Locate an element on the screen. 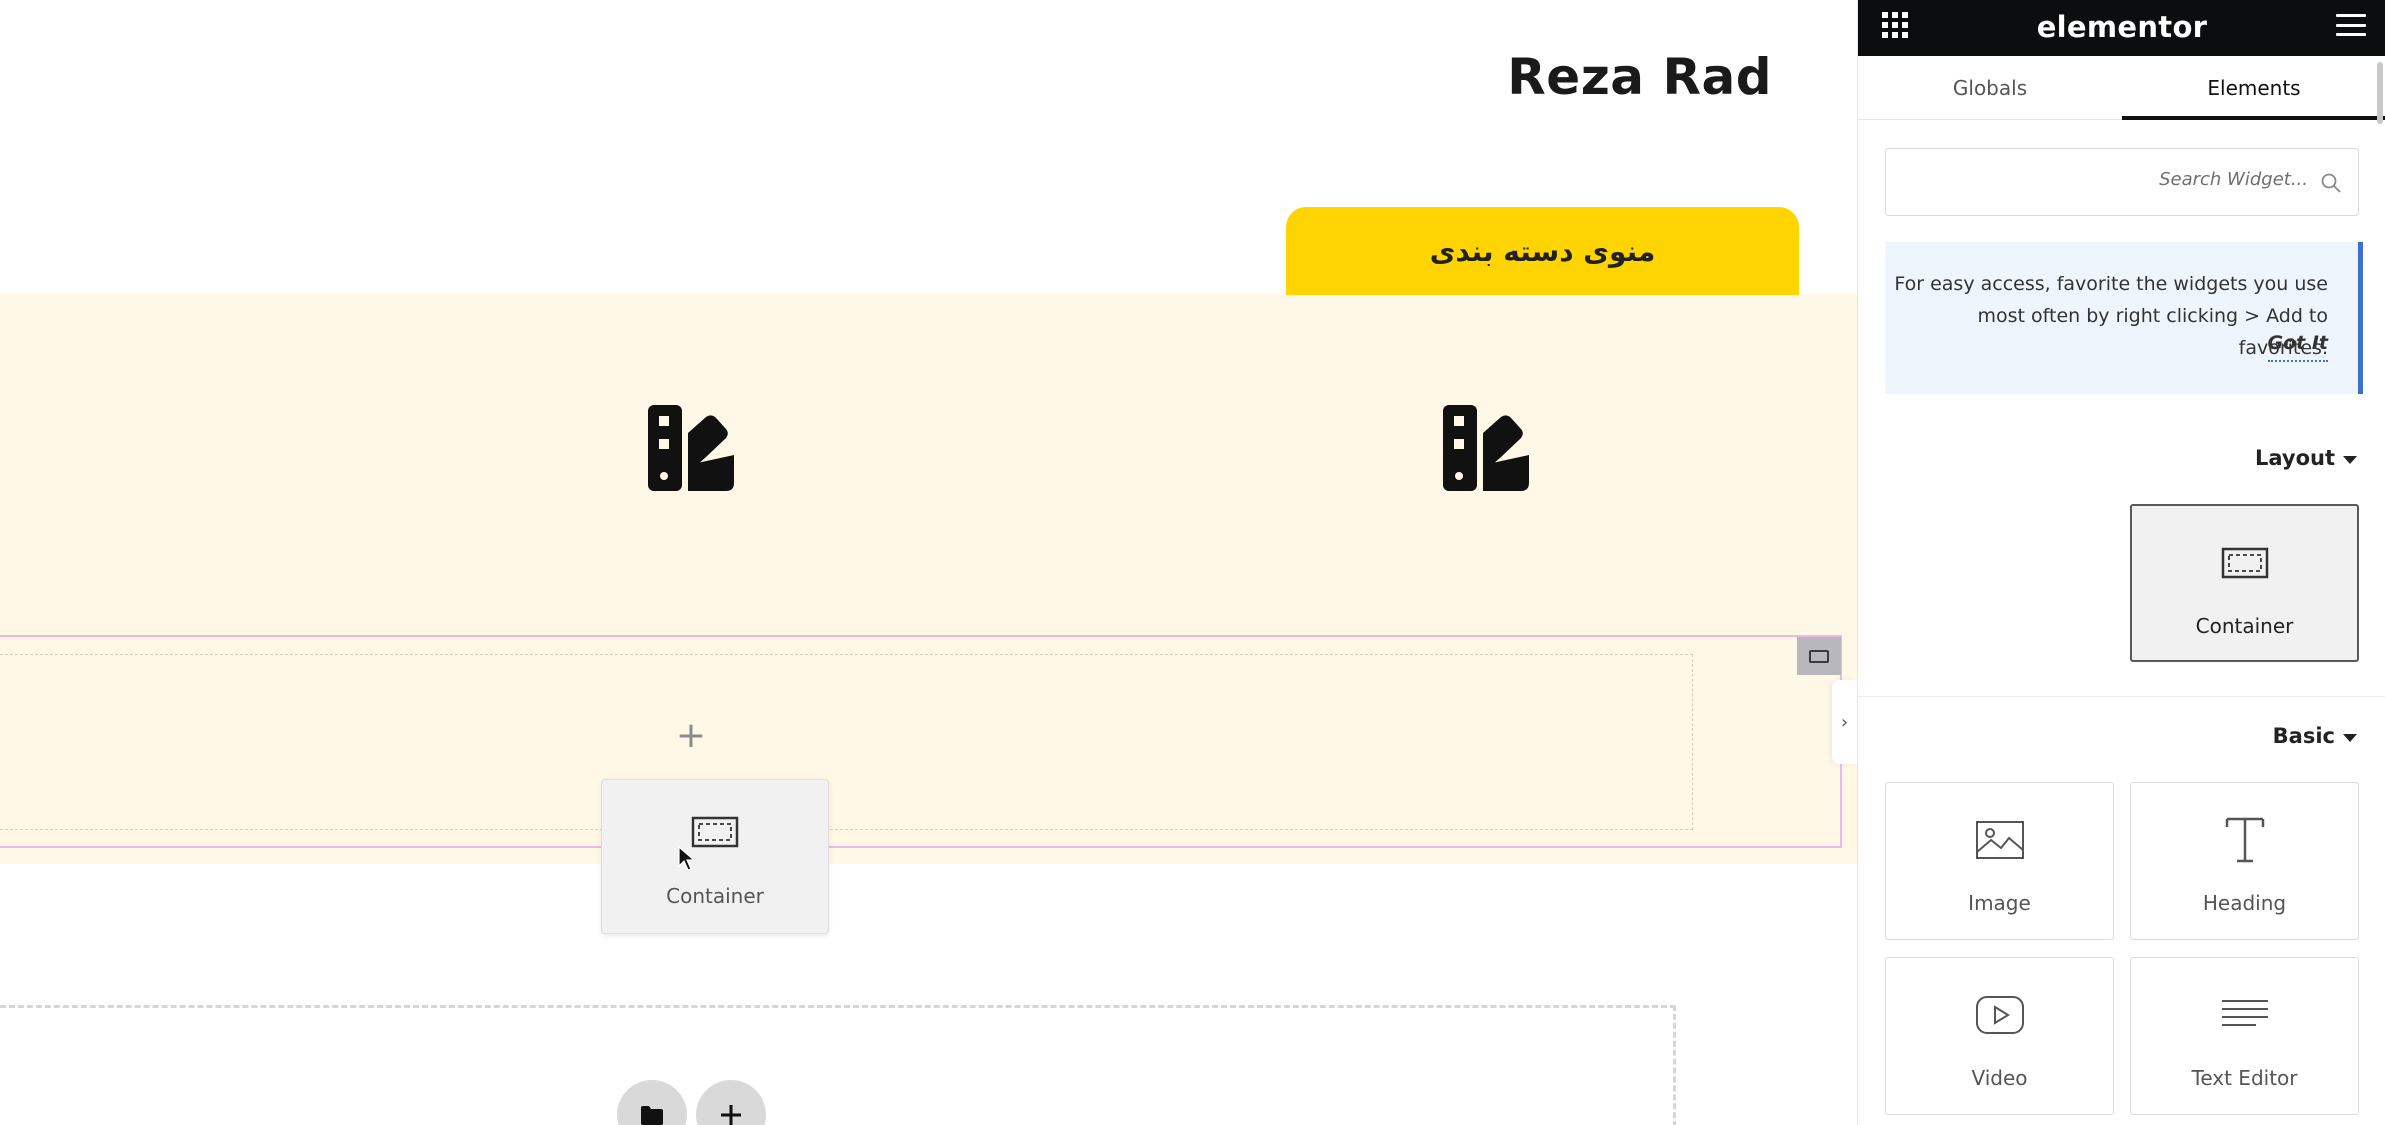 The width and height of the screenshot is (2385, 1125). widget-image: Image is located at coordinates (1999, 861).